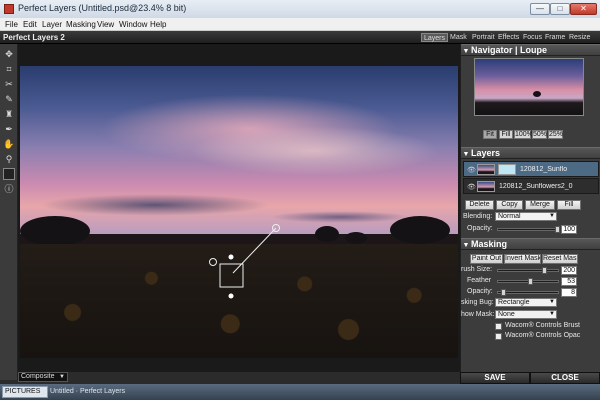  What do you see at coordinates (498, 326) in the screenshot?
I see `wacom-brush-checkbox` at bounding box center [498, 326].